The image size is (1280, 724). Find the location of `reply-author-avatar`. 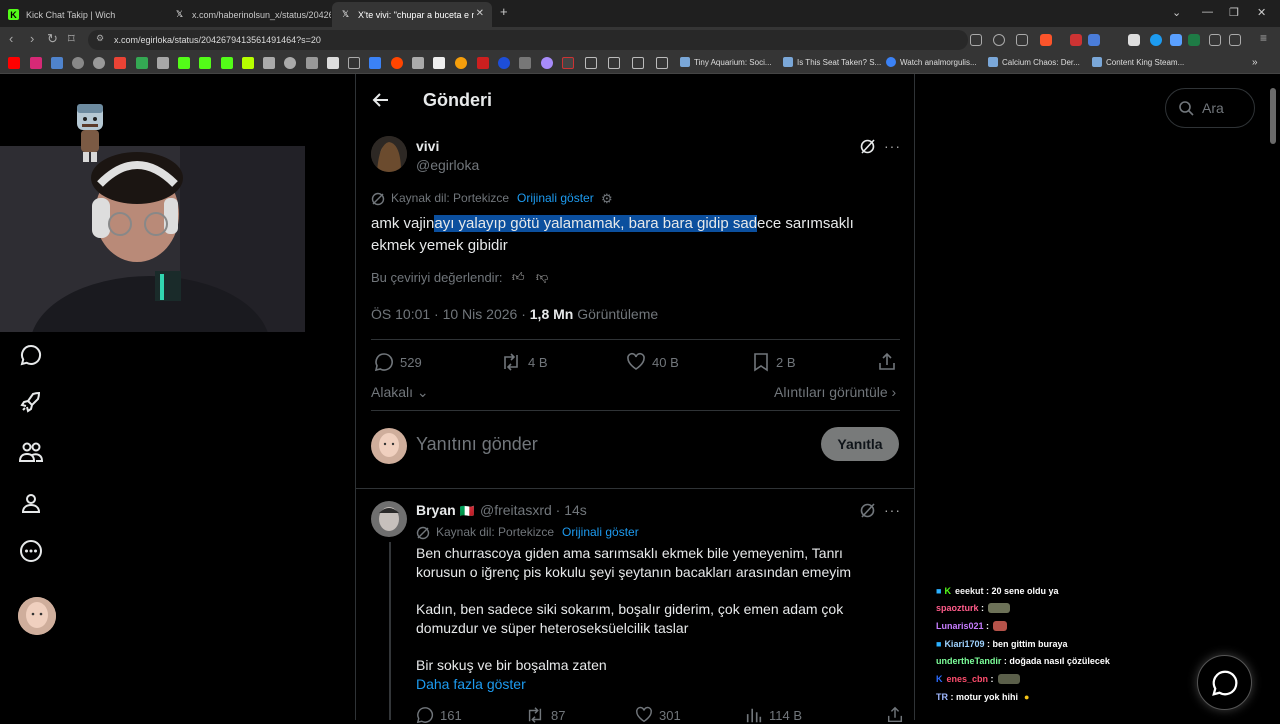

reply-author-avatar is located at coordinates (389, 519).